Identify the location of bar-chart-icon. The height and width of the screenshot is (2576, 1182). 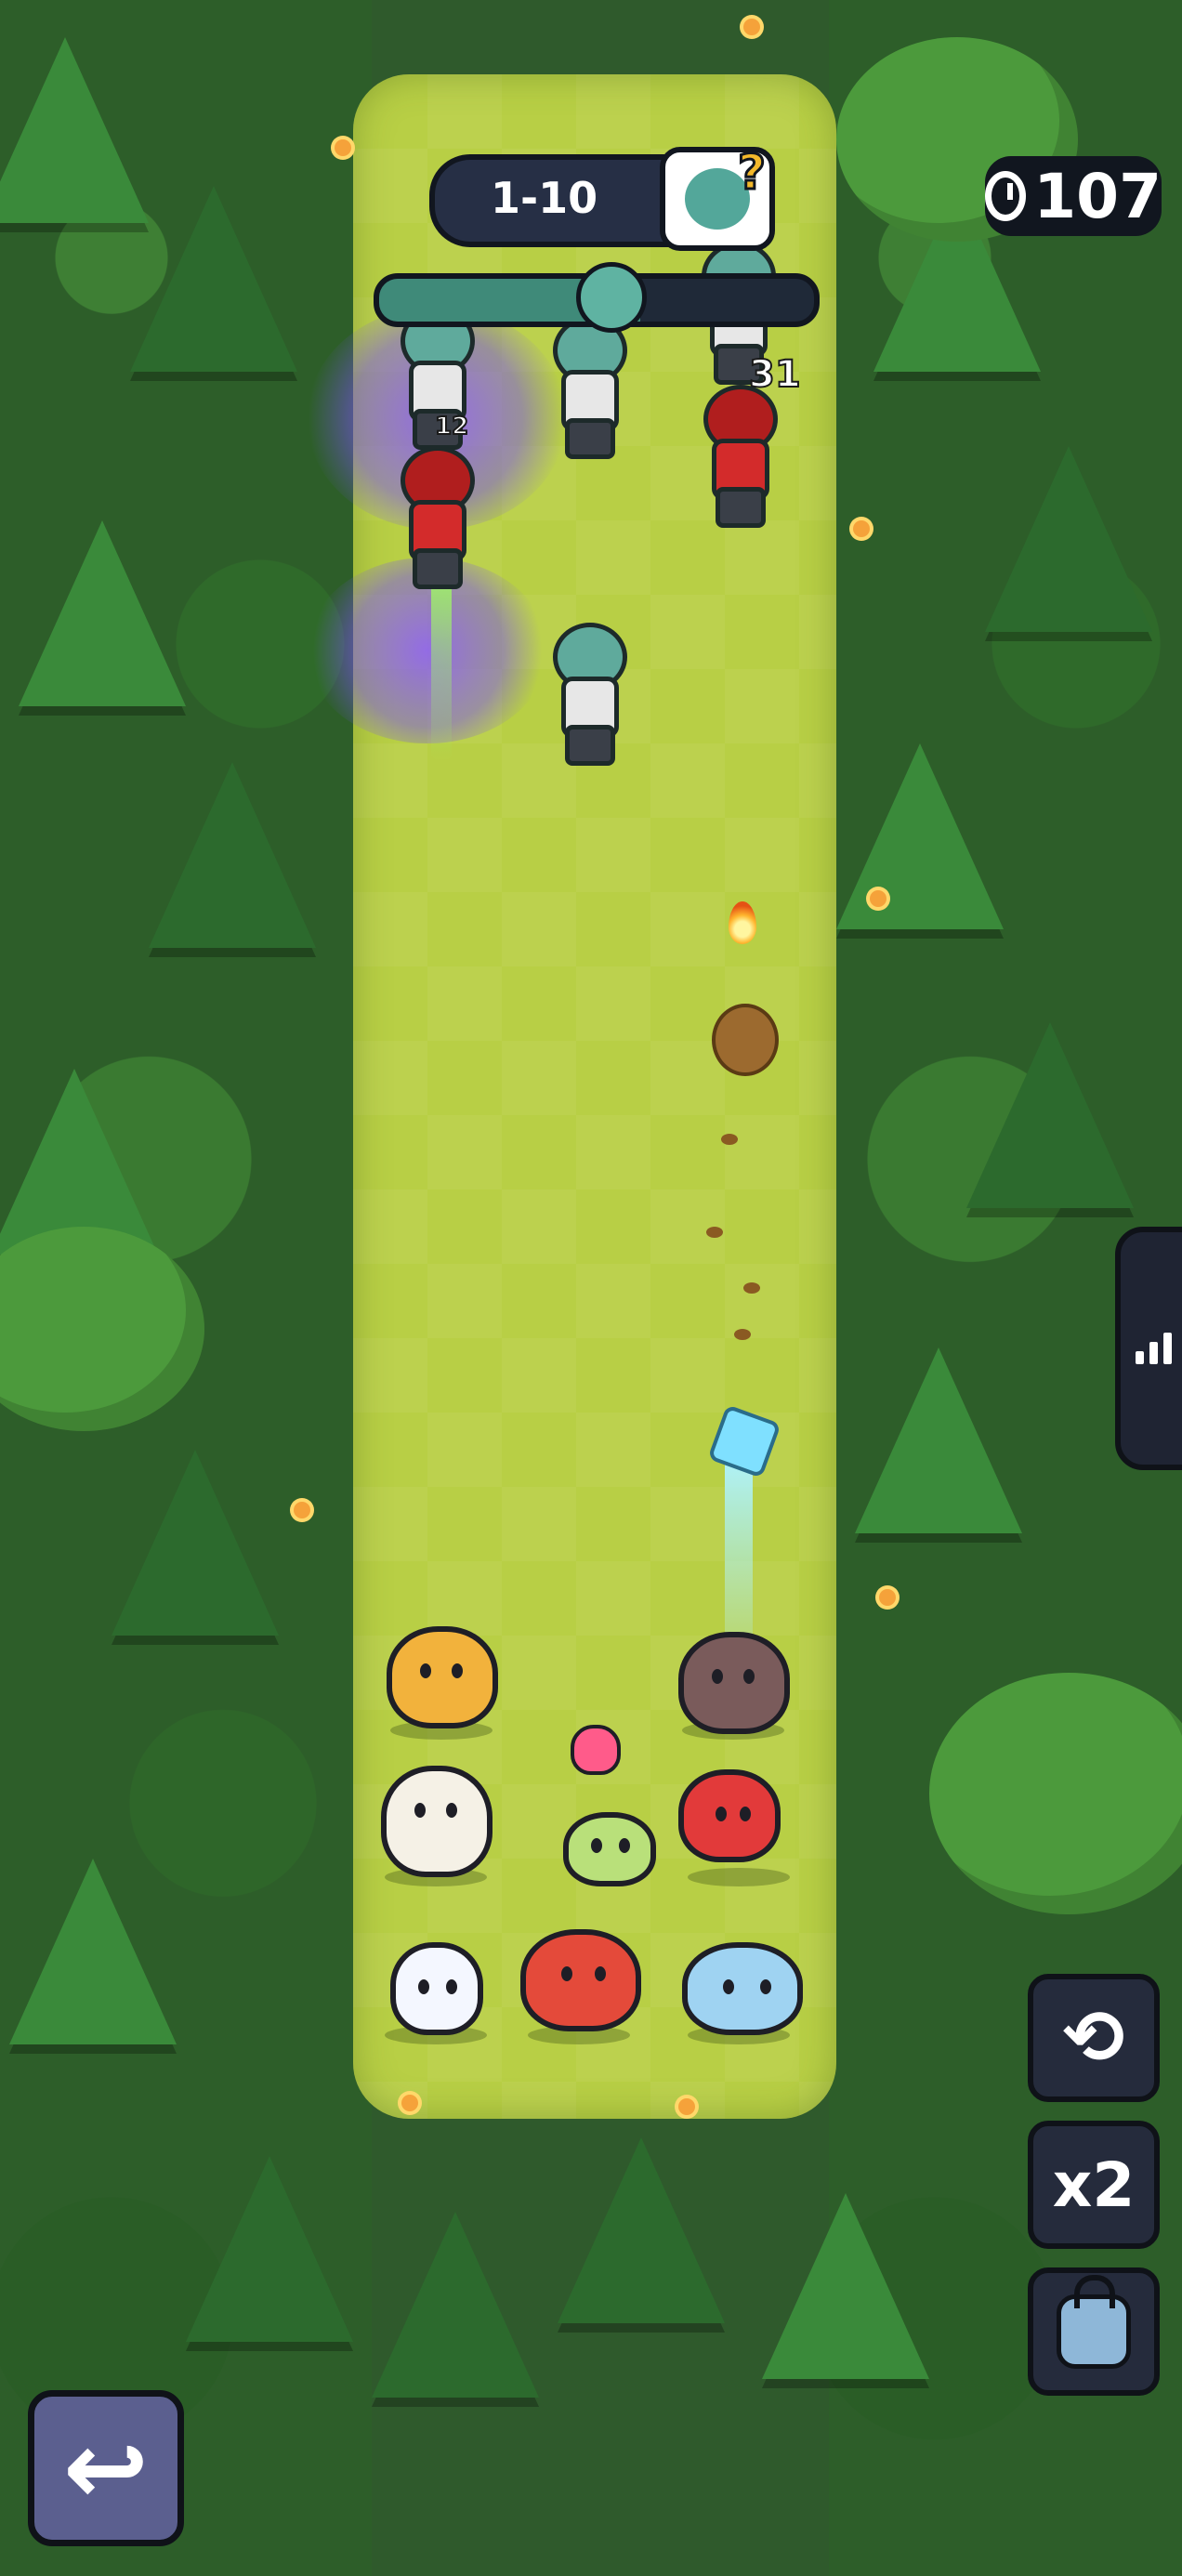
(1153, 1348).